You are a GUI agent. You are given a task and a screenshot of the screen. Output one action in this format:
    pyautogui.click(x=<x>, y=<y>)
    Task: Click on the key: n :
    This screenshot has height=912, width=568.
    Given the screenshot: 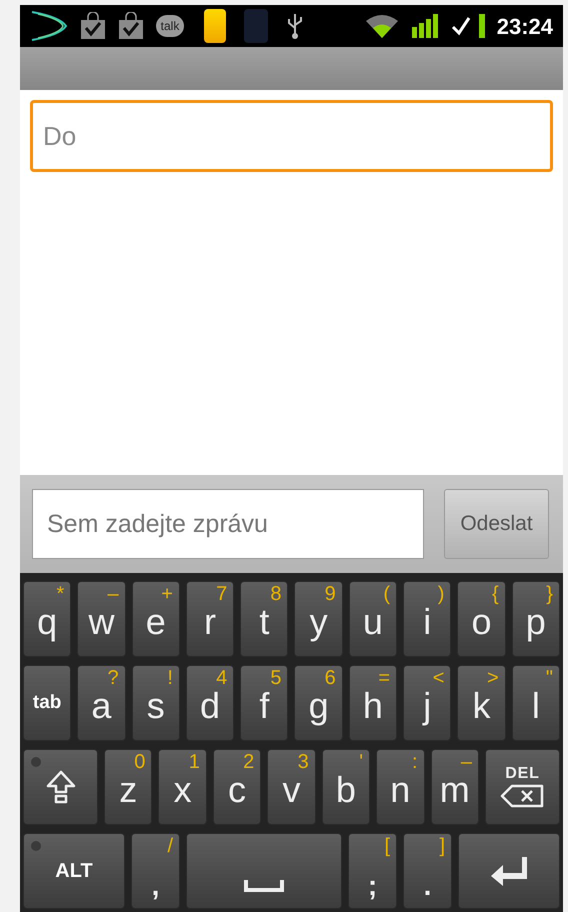 What is the action you would take?
    pyautogui.click(x=400, y=787)
    